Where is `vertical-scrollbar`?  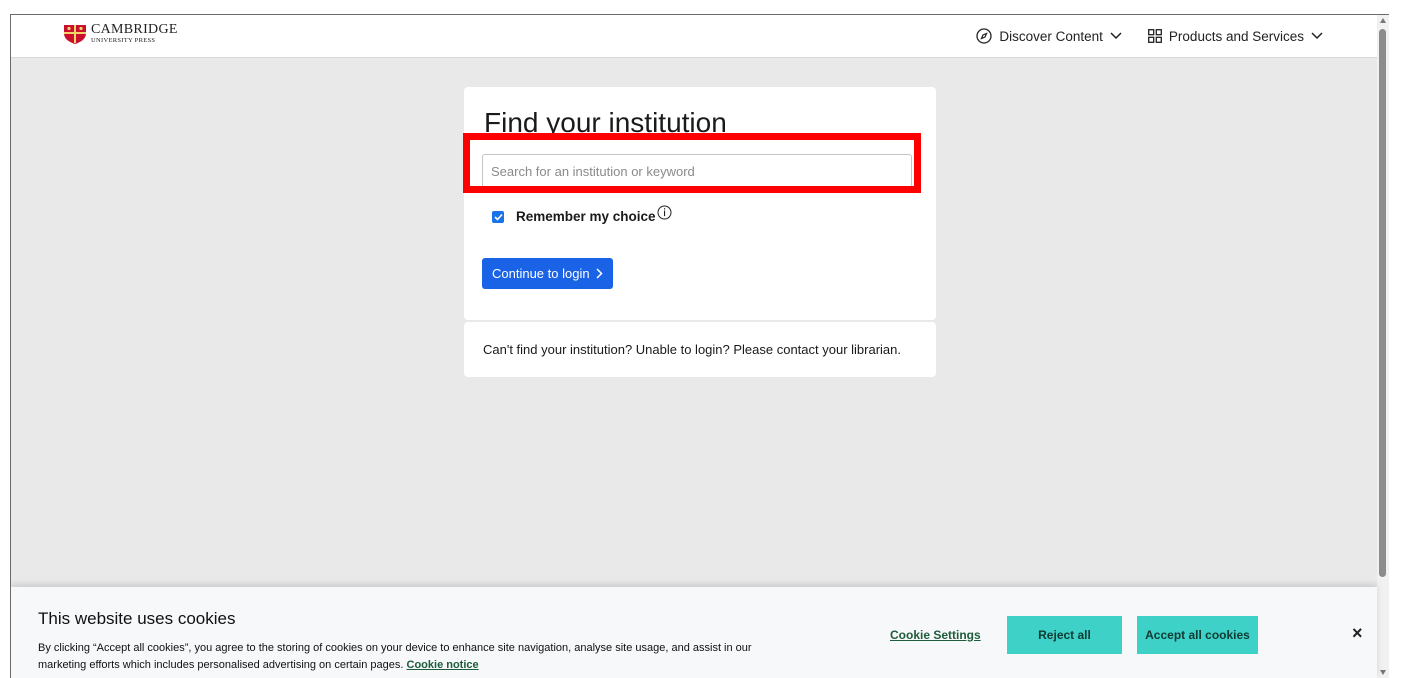
vertical-scrollbar is located at coordinates (1383, 346).